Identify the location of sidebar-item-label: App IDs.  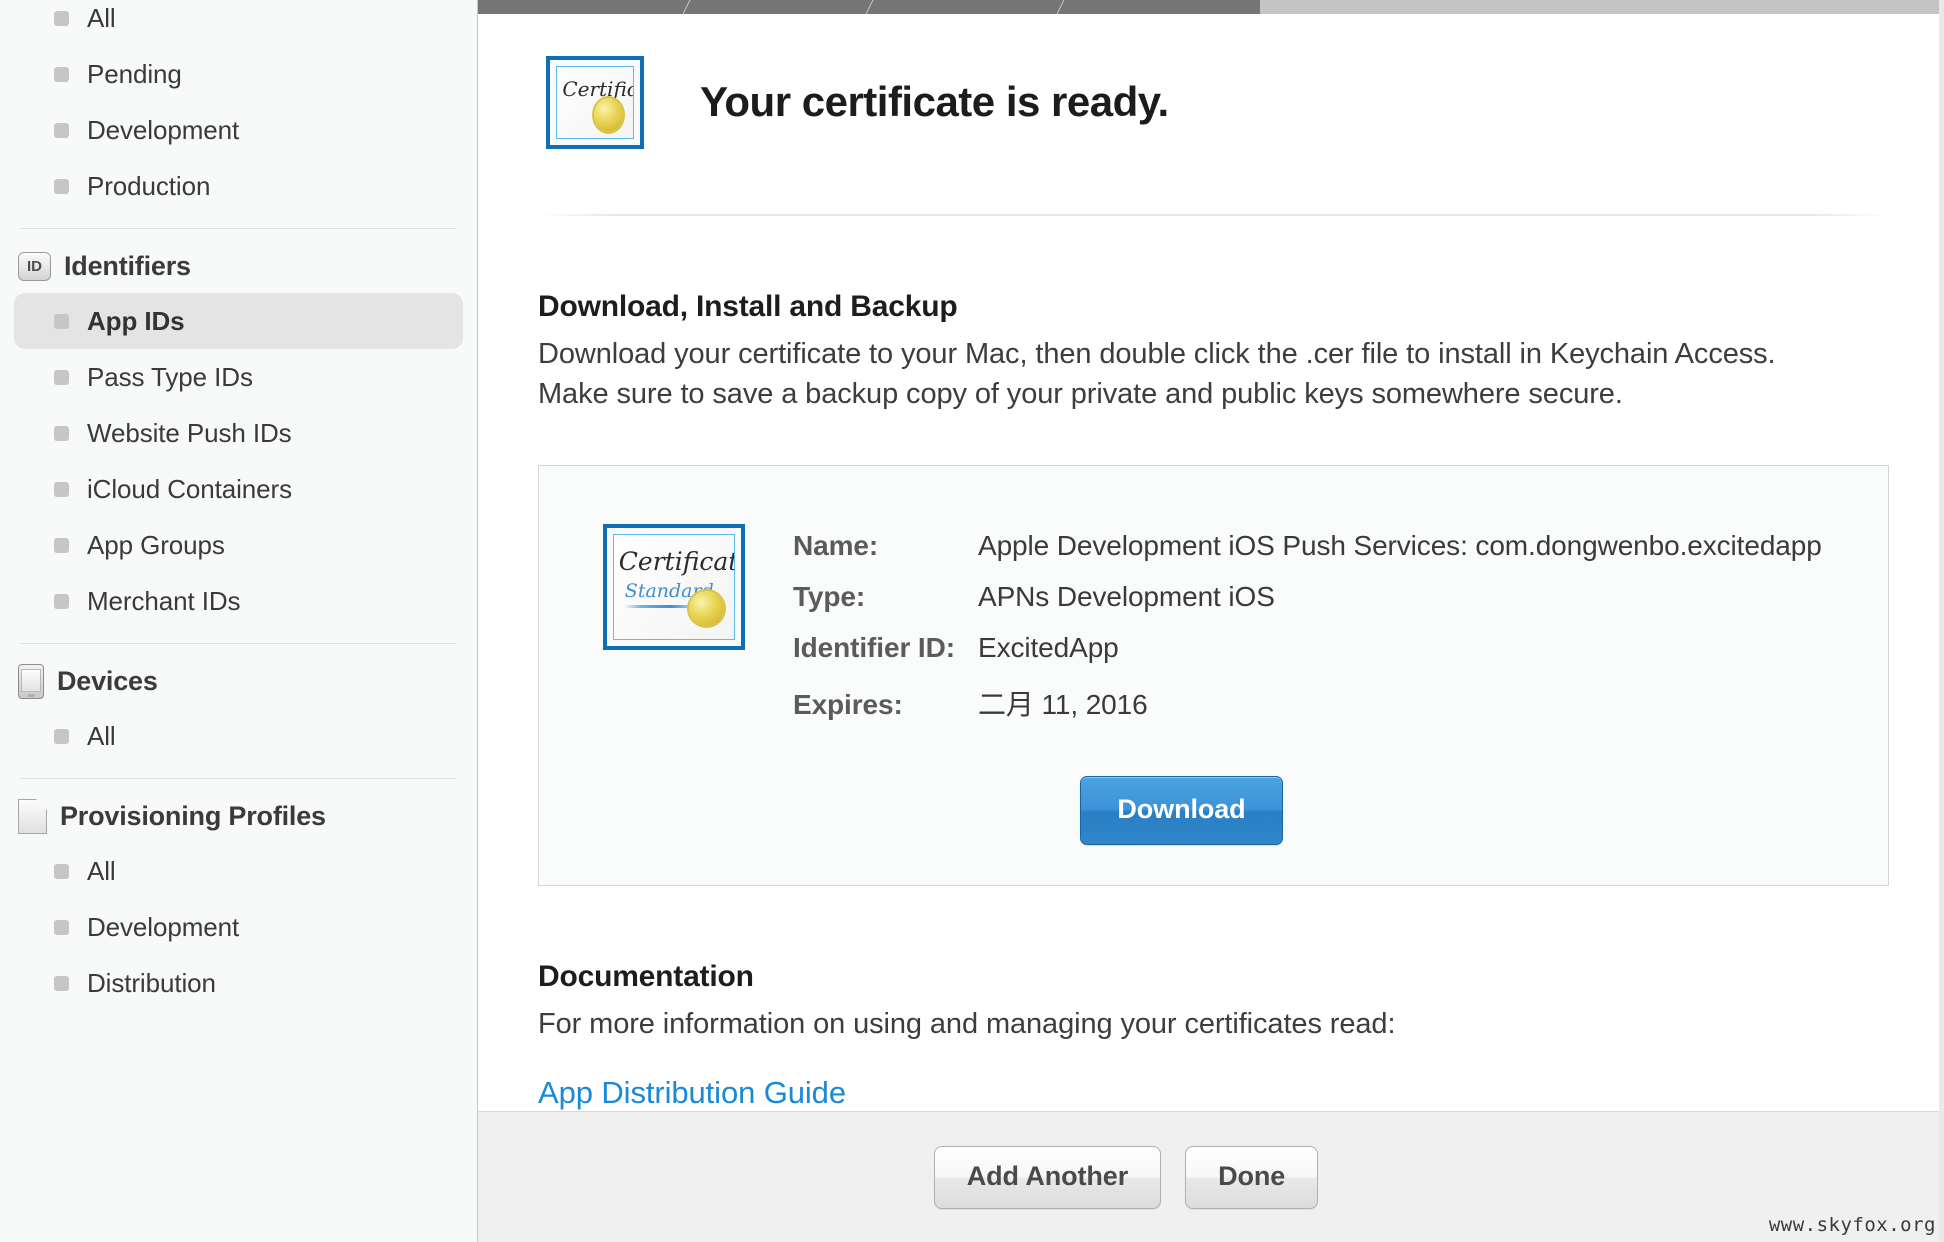
(136, 320).